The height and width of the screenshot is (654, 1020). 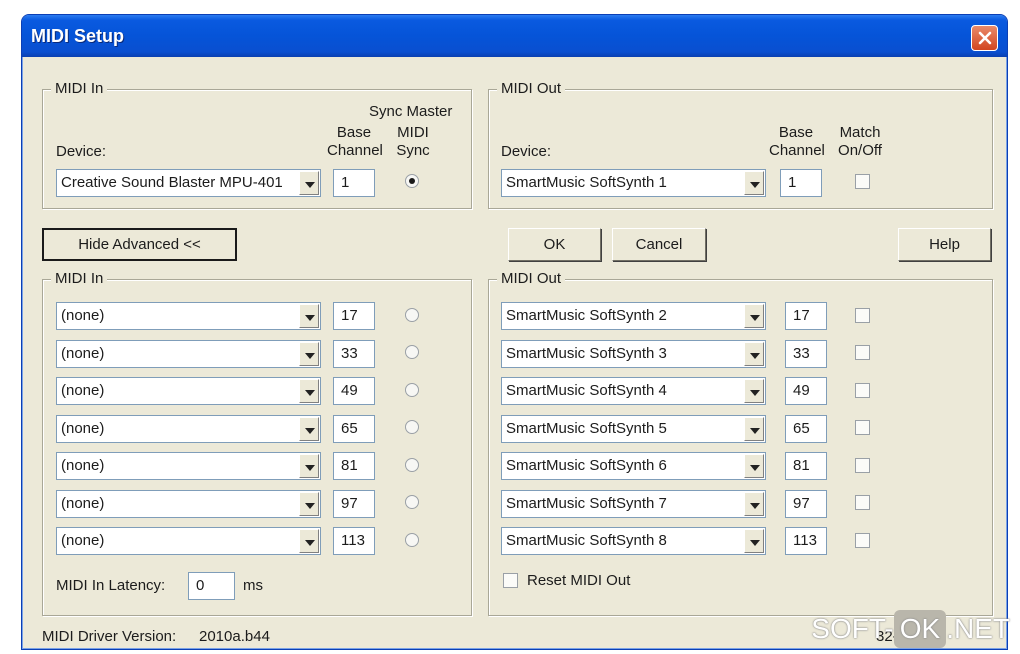 What do you see at coordinates (978, 628) in the screenshot?
I see `watermark-right: .NET` at bounding box center [978, 628].